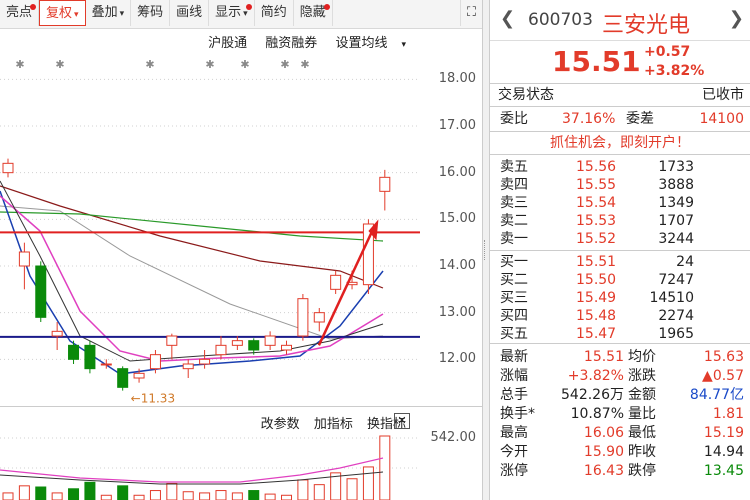  What do you see at coordinates (676, 280) in the screenshot?
I see `order-book-vol: 7247` at bounding box center [676, 280].